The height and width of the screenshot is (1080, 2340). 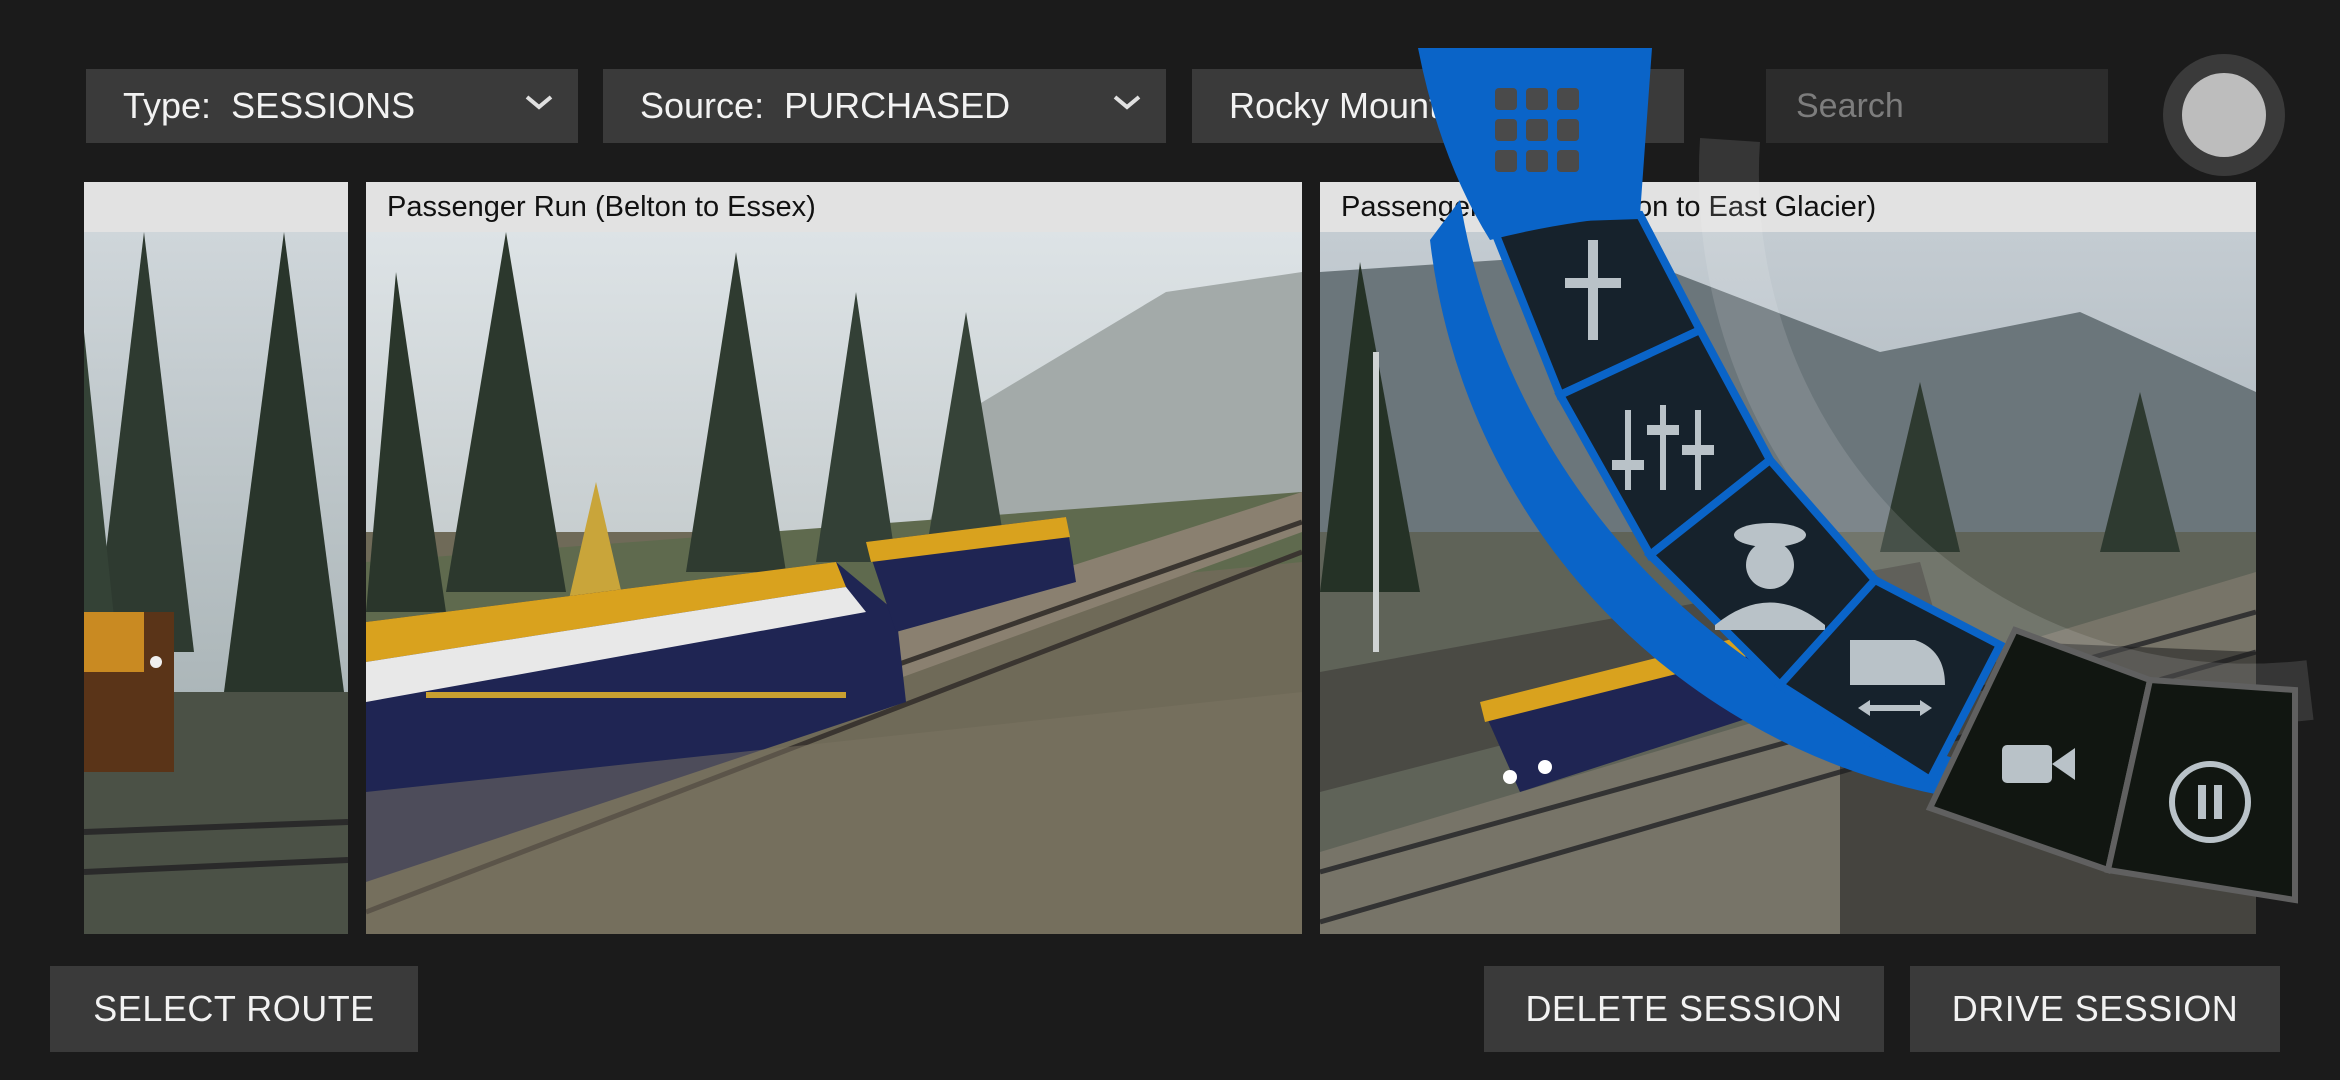 What do you see at coordinates (234, 1009) in the screenshot?
I see `select-route-button: SELECT ROUTE` at bounding box center [234, 1009].